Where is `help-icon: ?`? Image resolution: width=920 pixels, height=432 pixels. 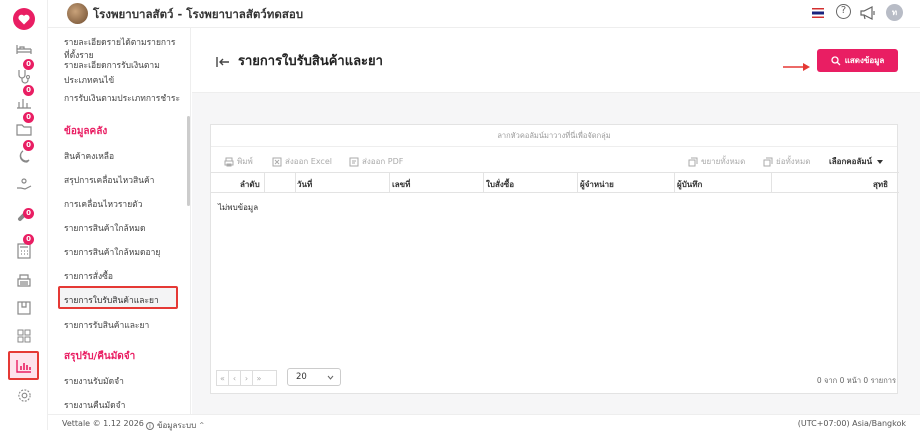 help-icon: ? is located at coordinates (843, 11).